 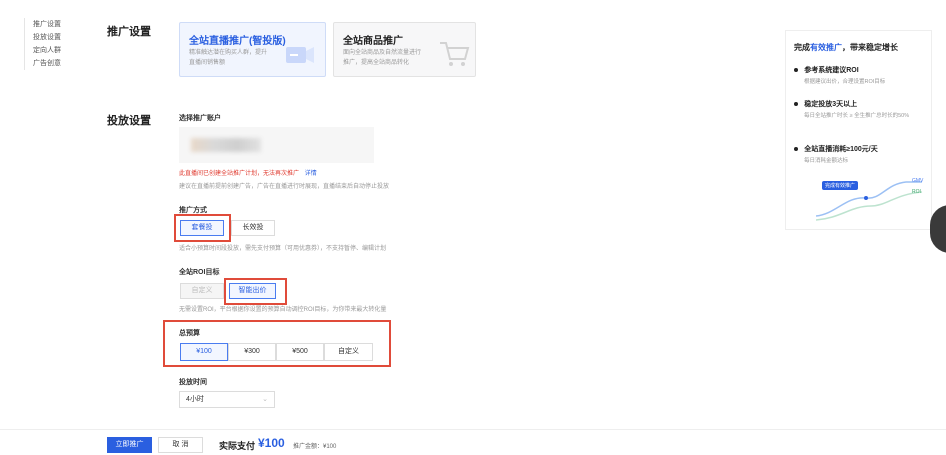 I want to click on budget-label: 总预算, so click(x=189, y=333).